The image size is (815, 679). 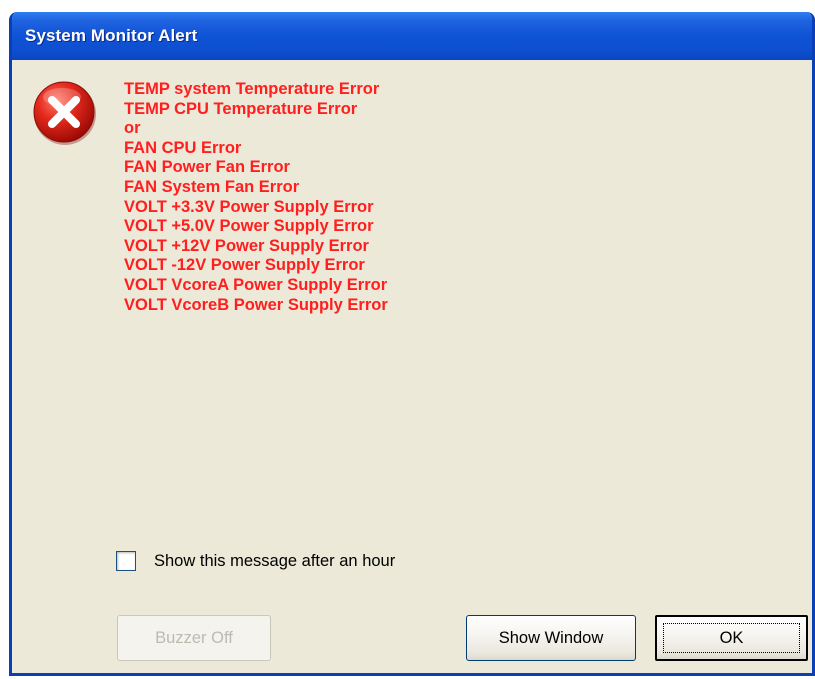 I want to click on show-window-button: Show Window, so click(x=551, y=638).